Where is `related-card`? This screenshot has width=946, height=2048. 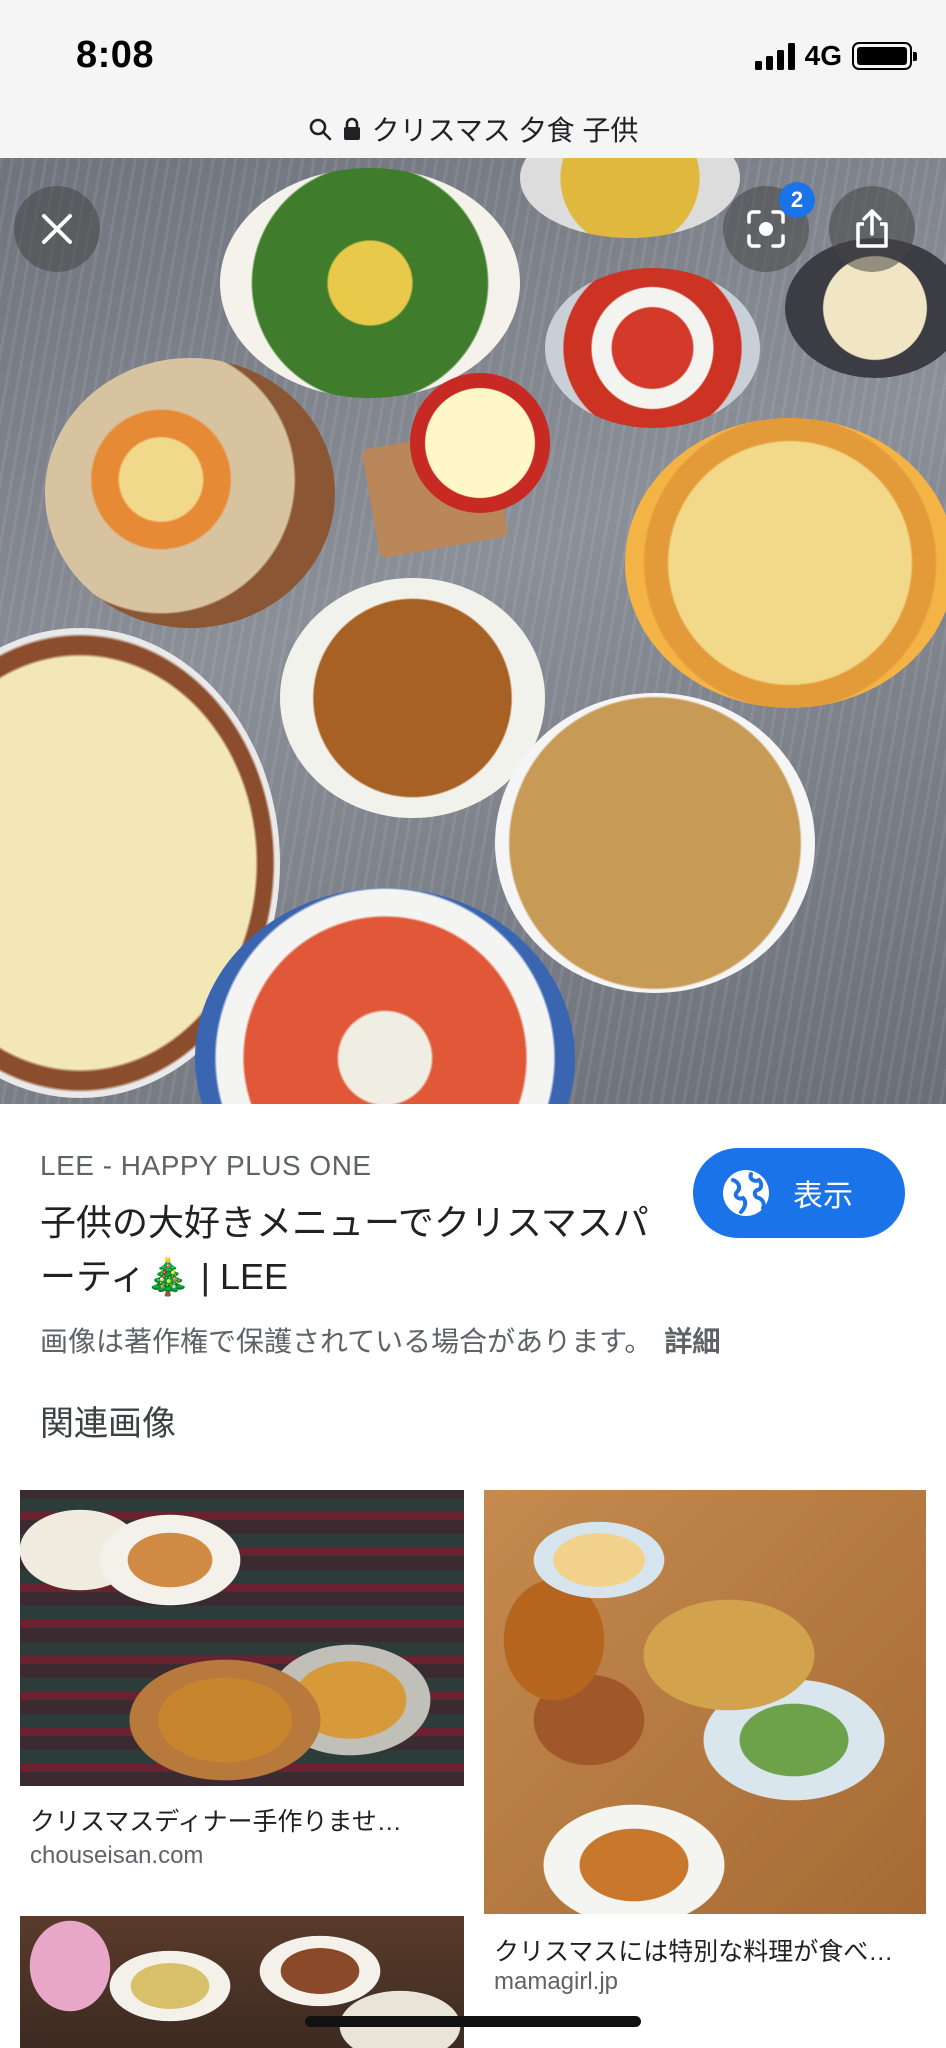 related-card is located at coordinates (242, 1982).